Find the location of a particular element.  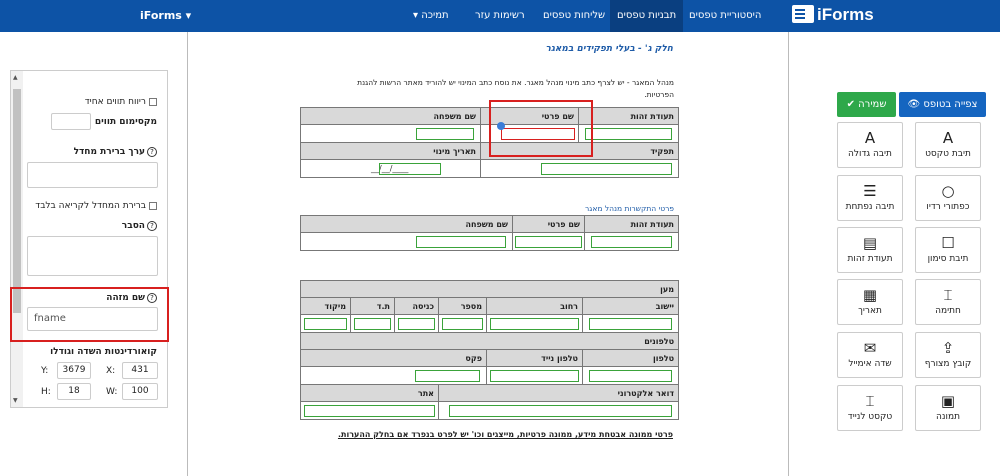

fax-field is located at coordinates (447, 376).